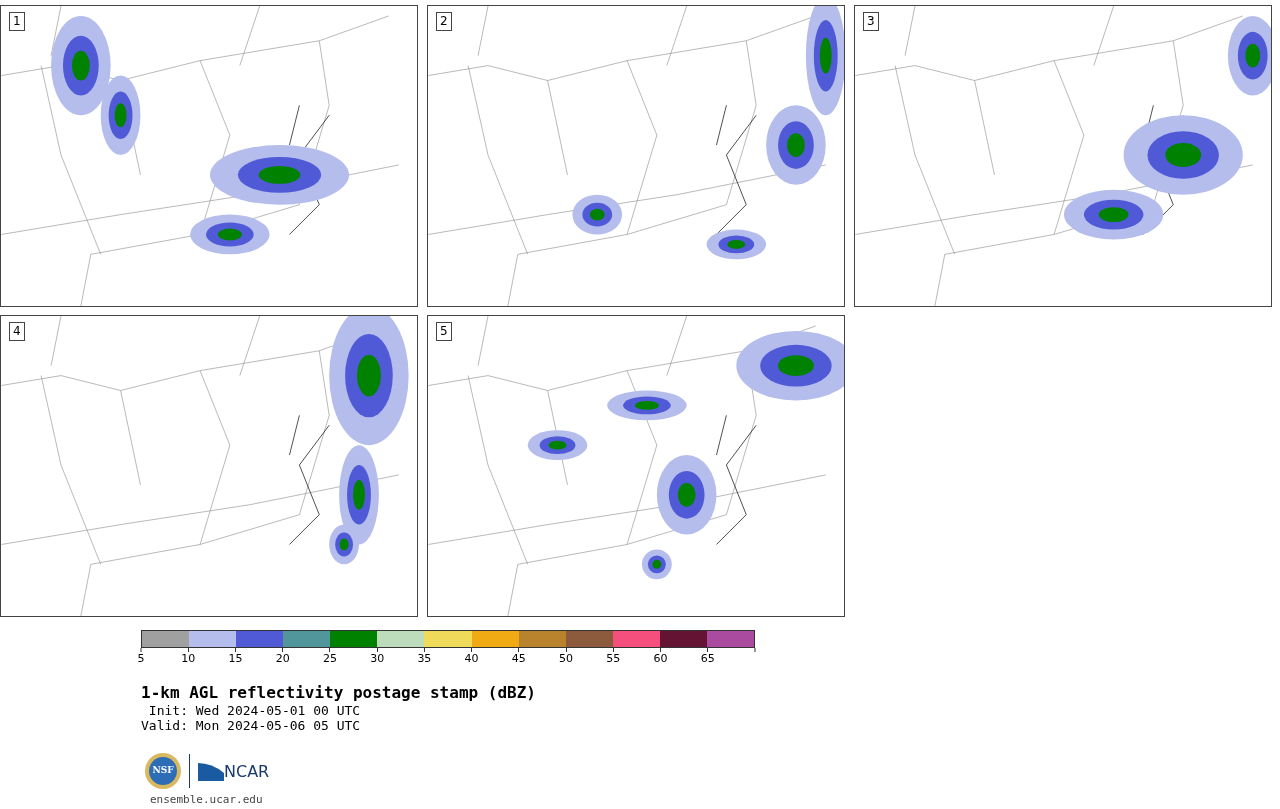 The image size is (1280, 809). What do you see at coordinates (17, 21) in the screenshot?
I see `panel-number: 1` at bounding box center [17, 21].